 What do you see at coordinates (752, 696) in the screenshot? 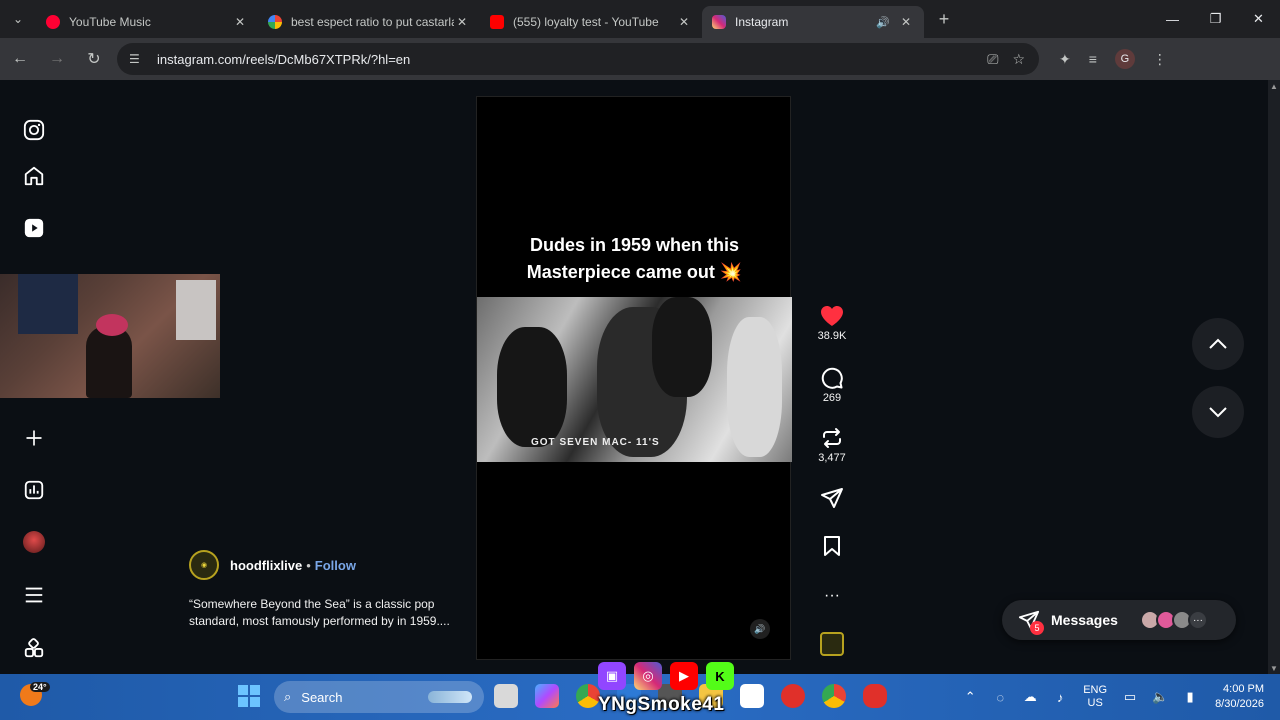
I see `snipping-tool-icon` at bounding box center [752, 696].